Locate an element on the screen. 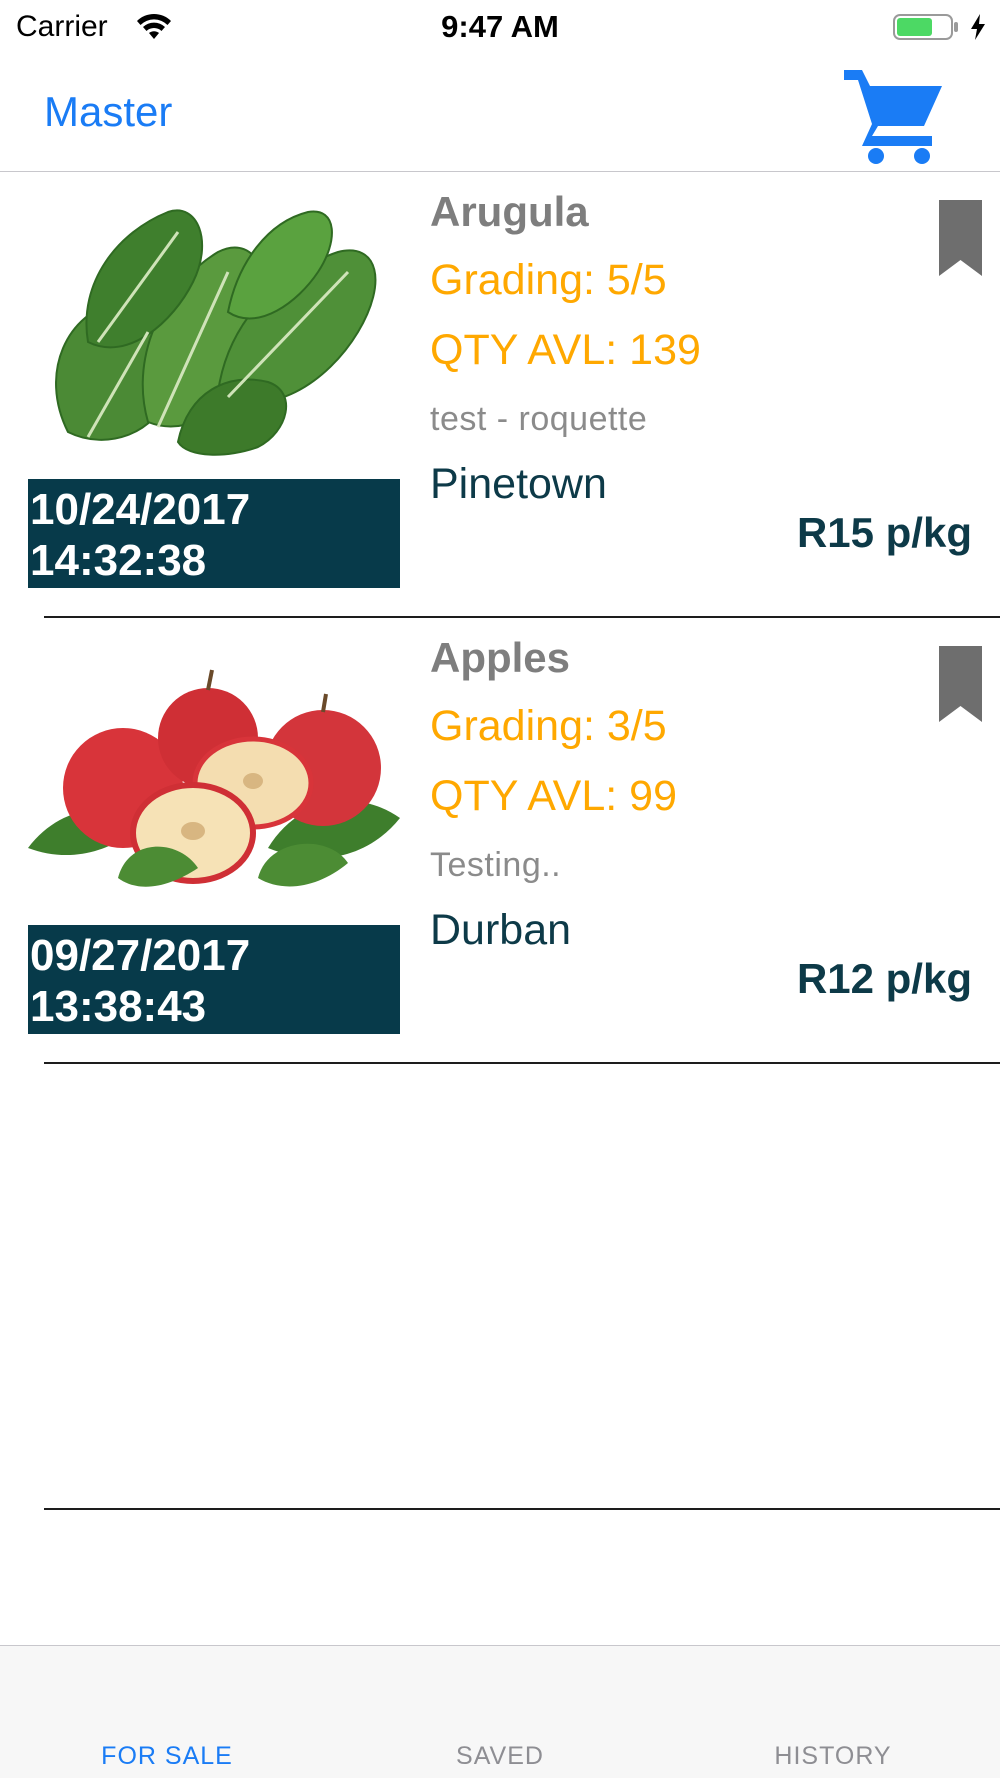 This screenshot has width=1000, height=1778. listing-time: 13:38:43 is located at coordinates (118, 1006).